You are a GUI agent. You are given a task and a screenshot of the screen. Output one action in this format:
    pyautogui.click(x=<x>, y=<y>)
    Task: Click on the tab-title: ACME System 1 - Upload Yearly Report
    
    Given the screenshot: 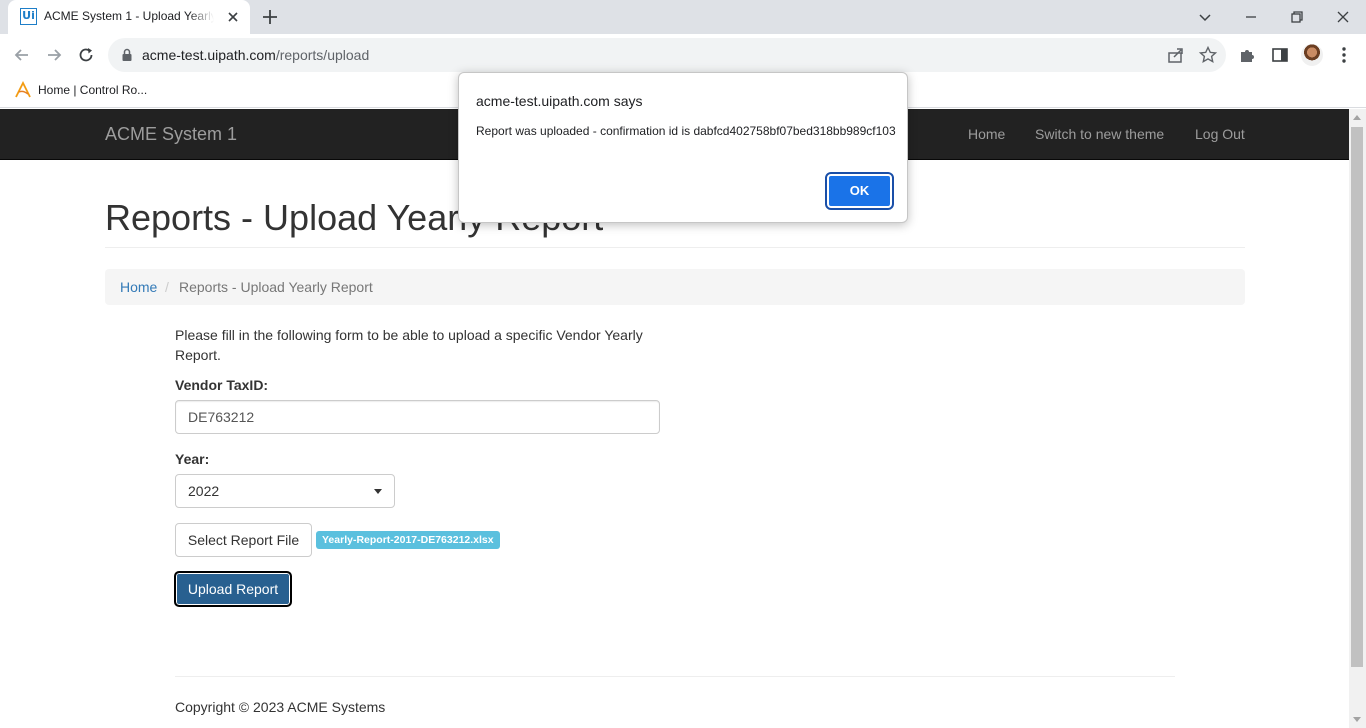 What is the action you would take?
    pyautogui.click(x=129, y=16)
    